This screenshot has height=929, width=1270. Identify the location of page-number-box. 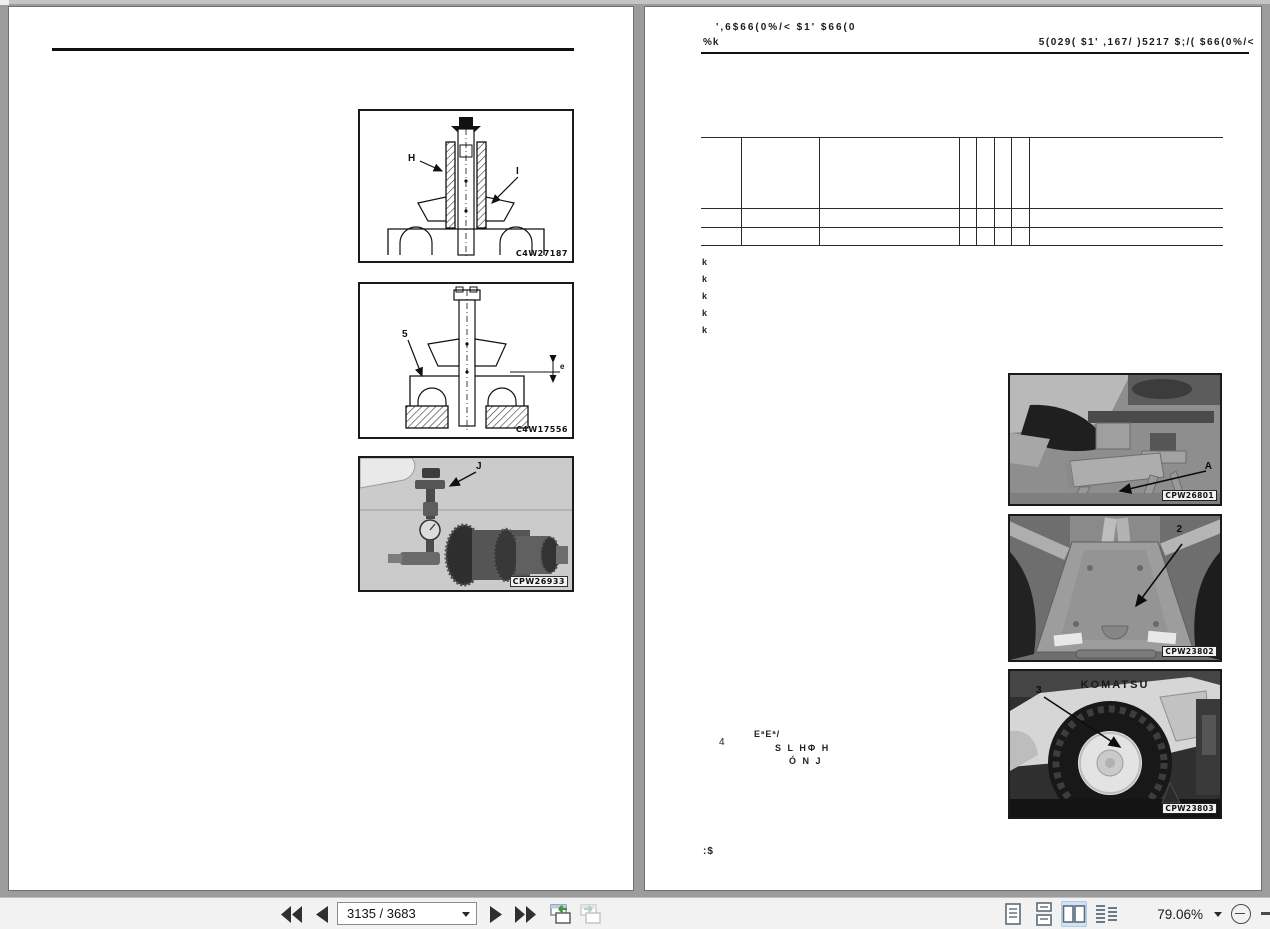
(407, 913).